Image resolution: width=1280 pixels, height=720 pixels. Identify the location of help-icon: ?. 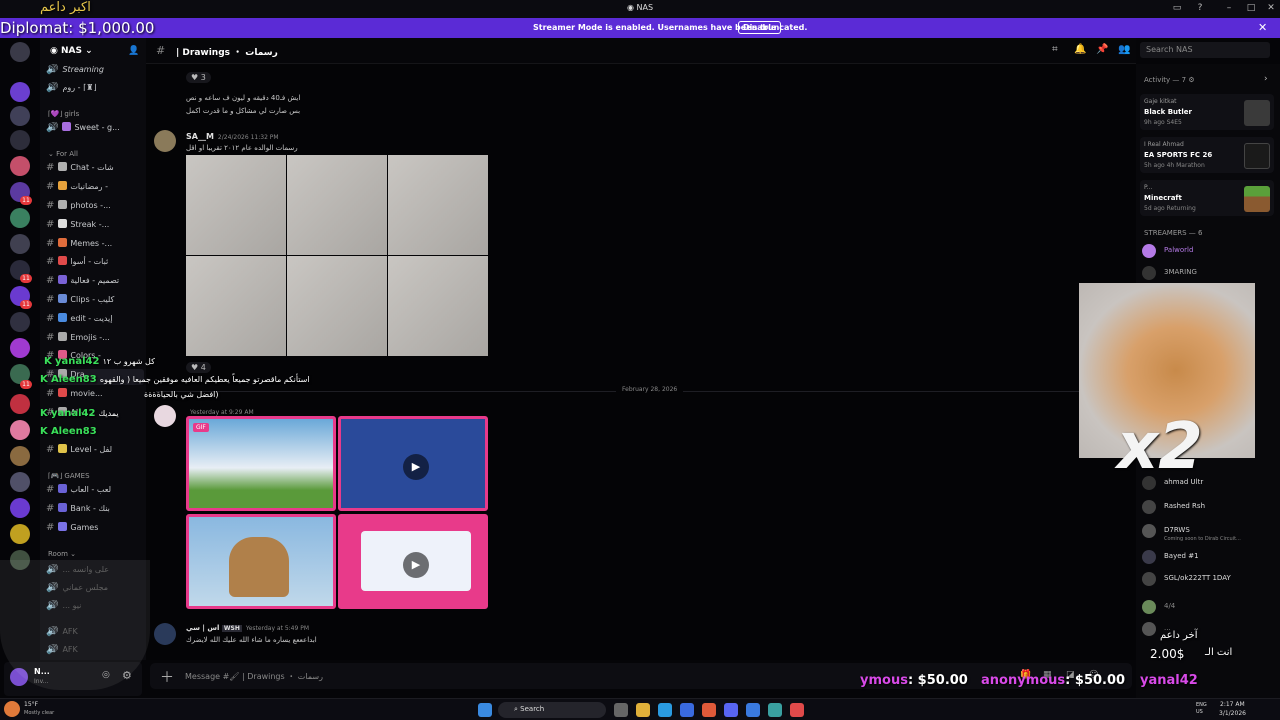
(1200, 8).